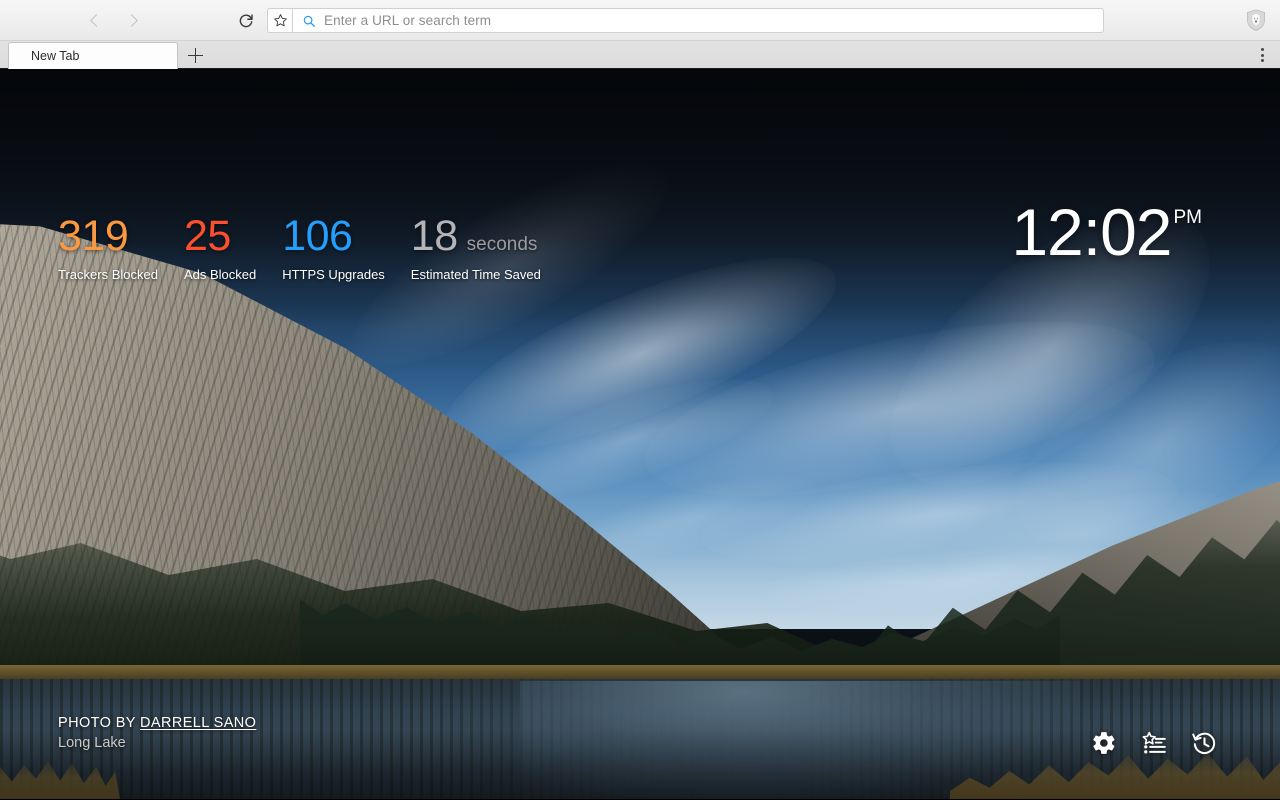  I want to click on stat-value-suffix: seconds, so click(502, 244).